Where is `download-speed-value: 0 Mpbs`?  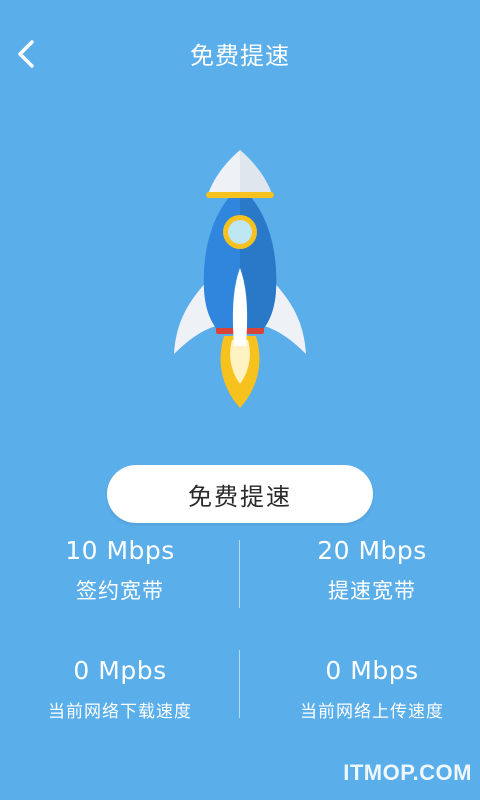 download-speed-value: 0 Mpbs is located at coordinates (120, 670).